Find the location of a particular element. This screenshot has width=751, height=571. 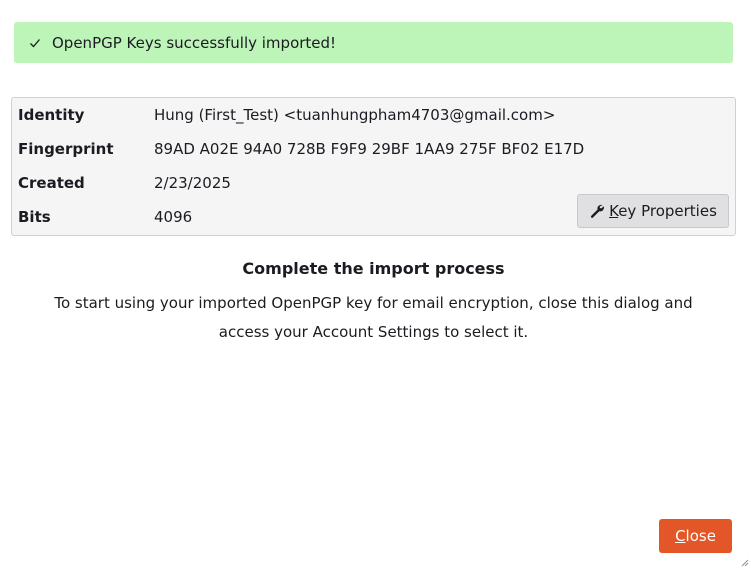

key-properties-label: Key Properties is located at coordinates (663, 211).